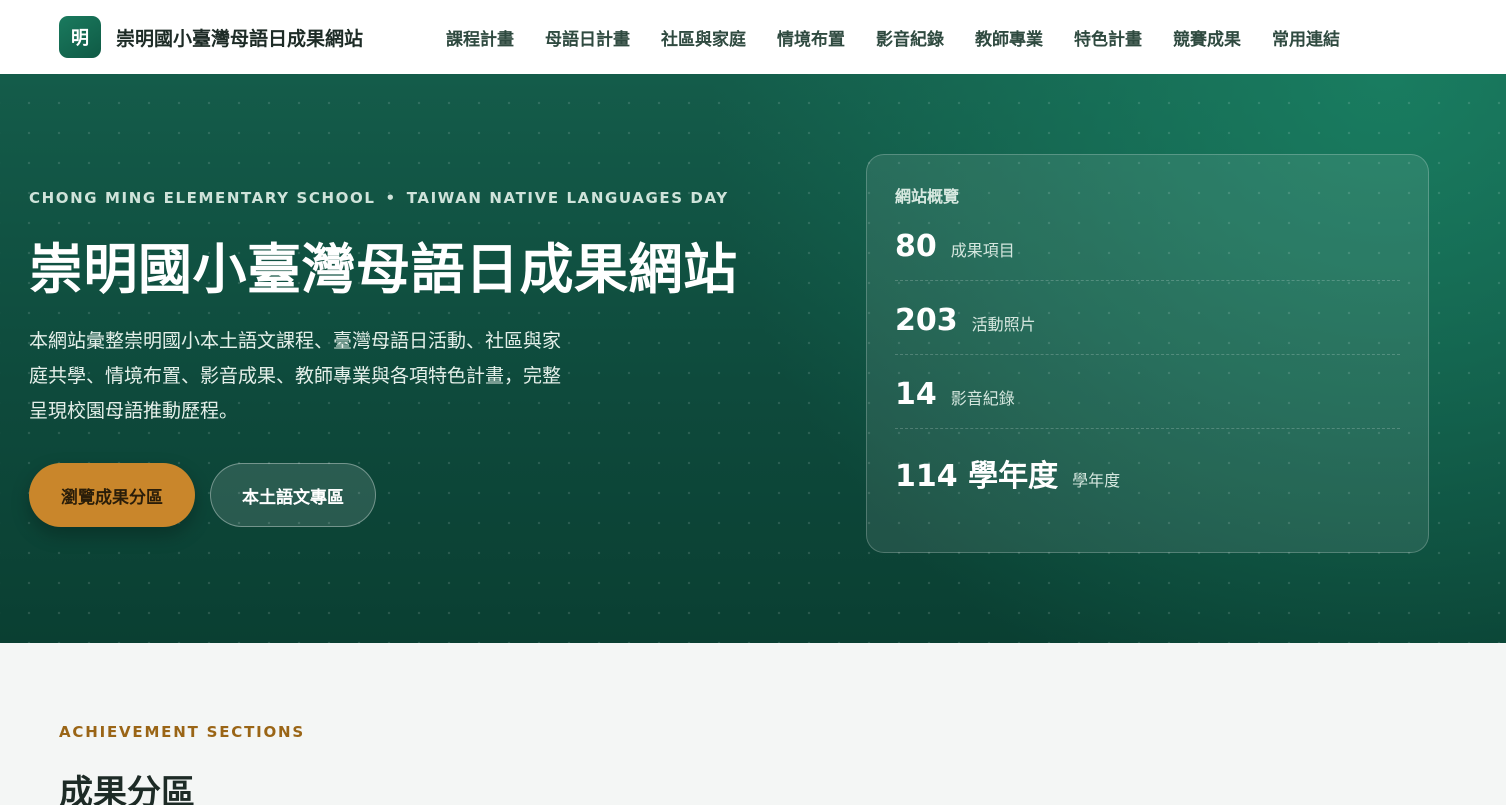  What do you see at coordinates (811, 37) in the screenshot?
I see `nav-item-environment: 情境布置` at bounding box center [811, 37].